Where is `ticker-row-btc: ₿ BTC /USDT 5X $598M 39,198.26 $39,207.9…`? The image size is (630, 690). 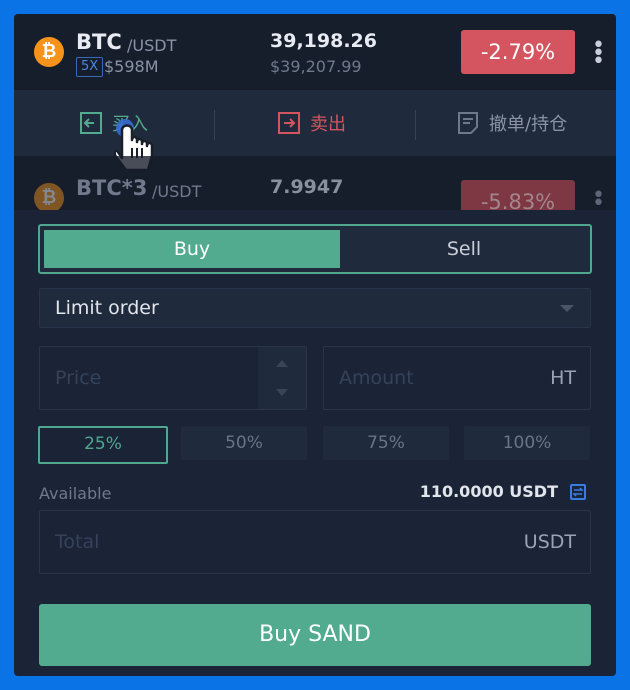
ticker-row-btc: ₿ BTC /USDT 5X $598M 39,198.26 $39,207.9… is located at coordinates (315, 52).